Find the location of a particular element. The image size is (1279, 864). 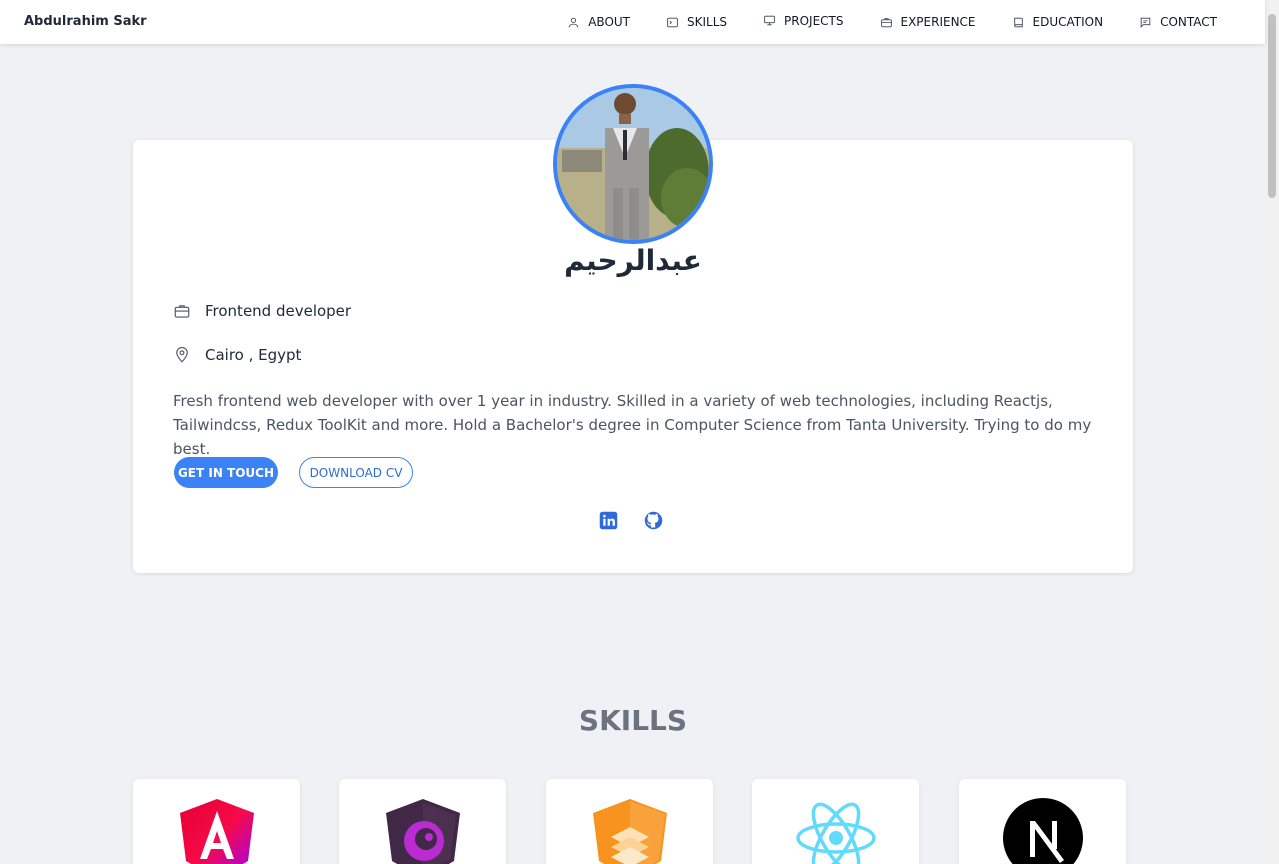

skill-card-nextjs is located at coordinates (1042, 821).